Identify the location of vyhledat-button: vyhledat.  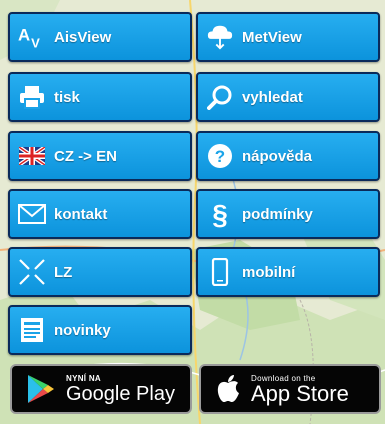
(288, 97).